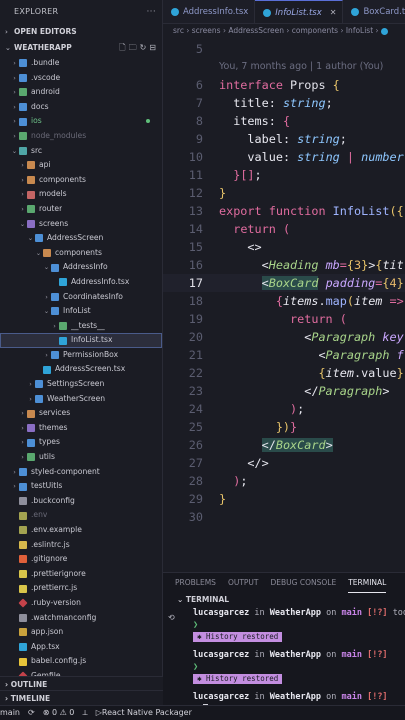 The width and height of the screenshot is (405, 720). I want to click on tree-item: › themes, so click(81, 428).